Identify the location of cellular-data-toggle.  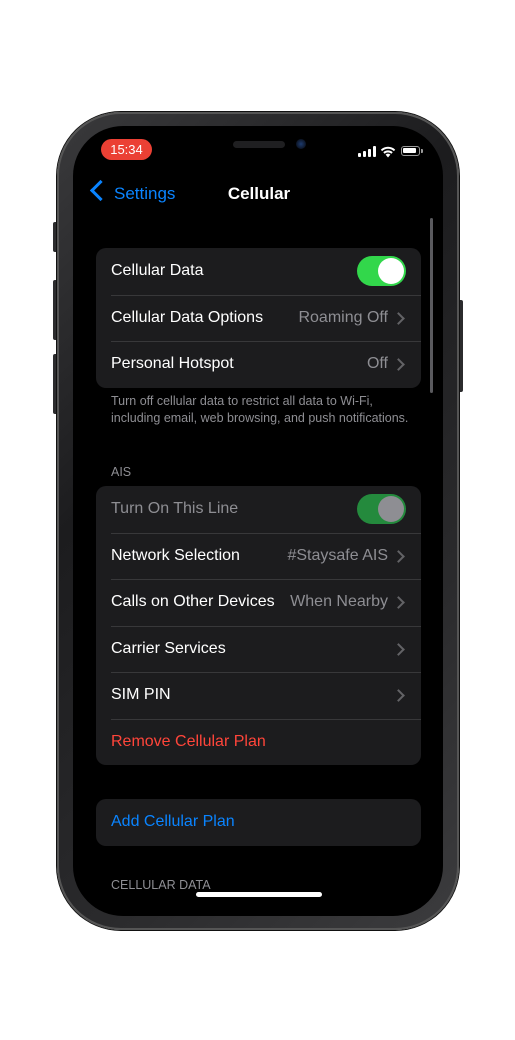
(381, 271).